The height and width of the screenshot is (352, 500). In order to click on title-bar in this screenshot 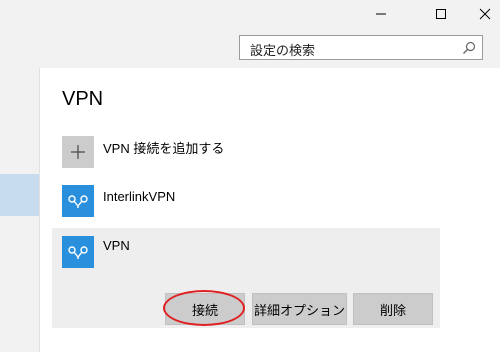, I will do `click(250, 14)`.